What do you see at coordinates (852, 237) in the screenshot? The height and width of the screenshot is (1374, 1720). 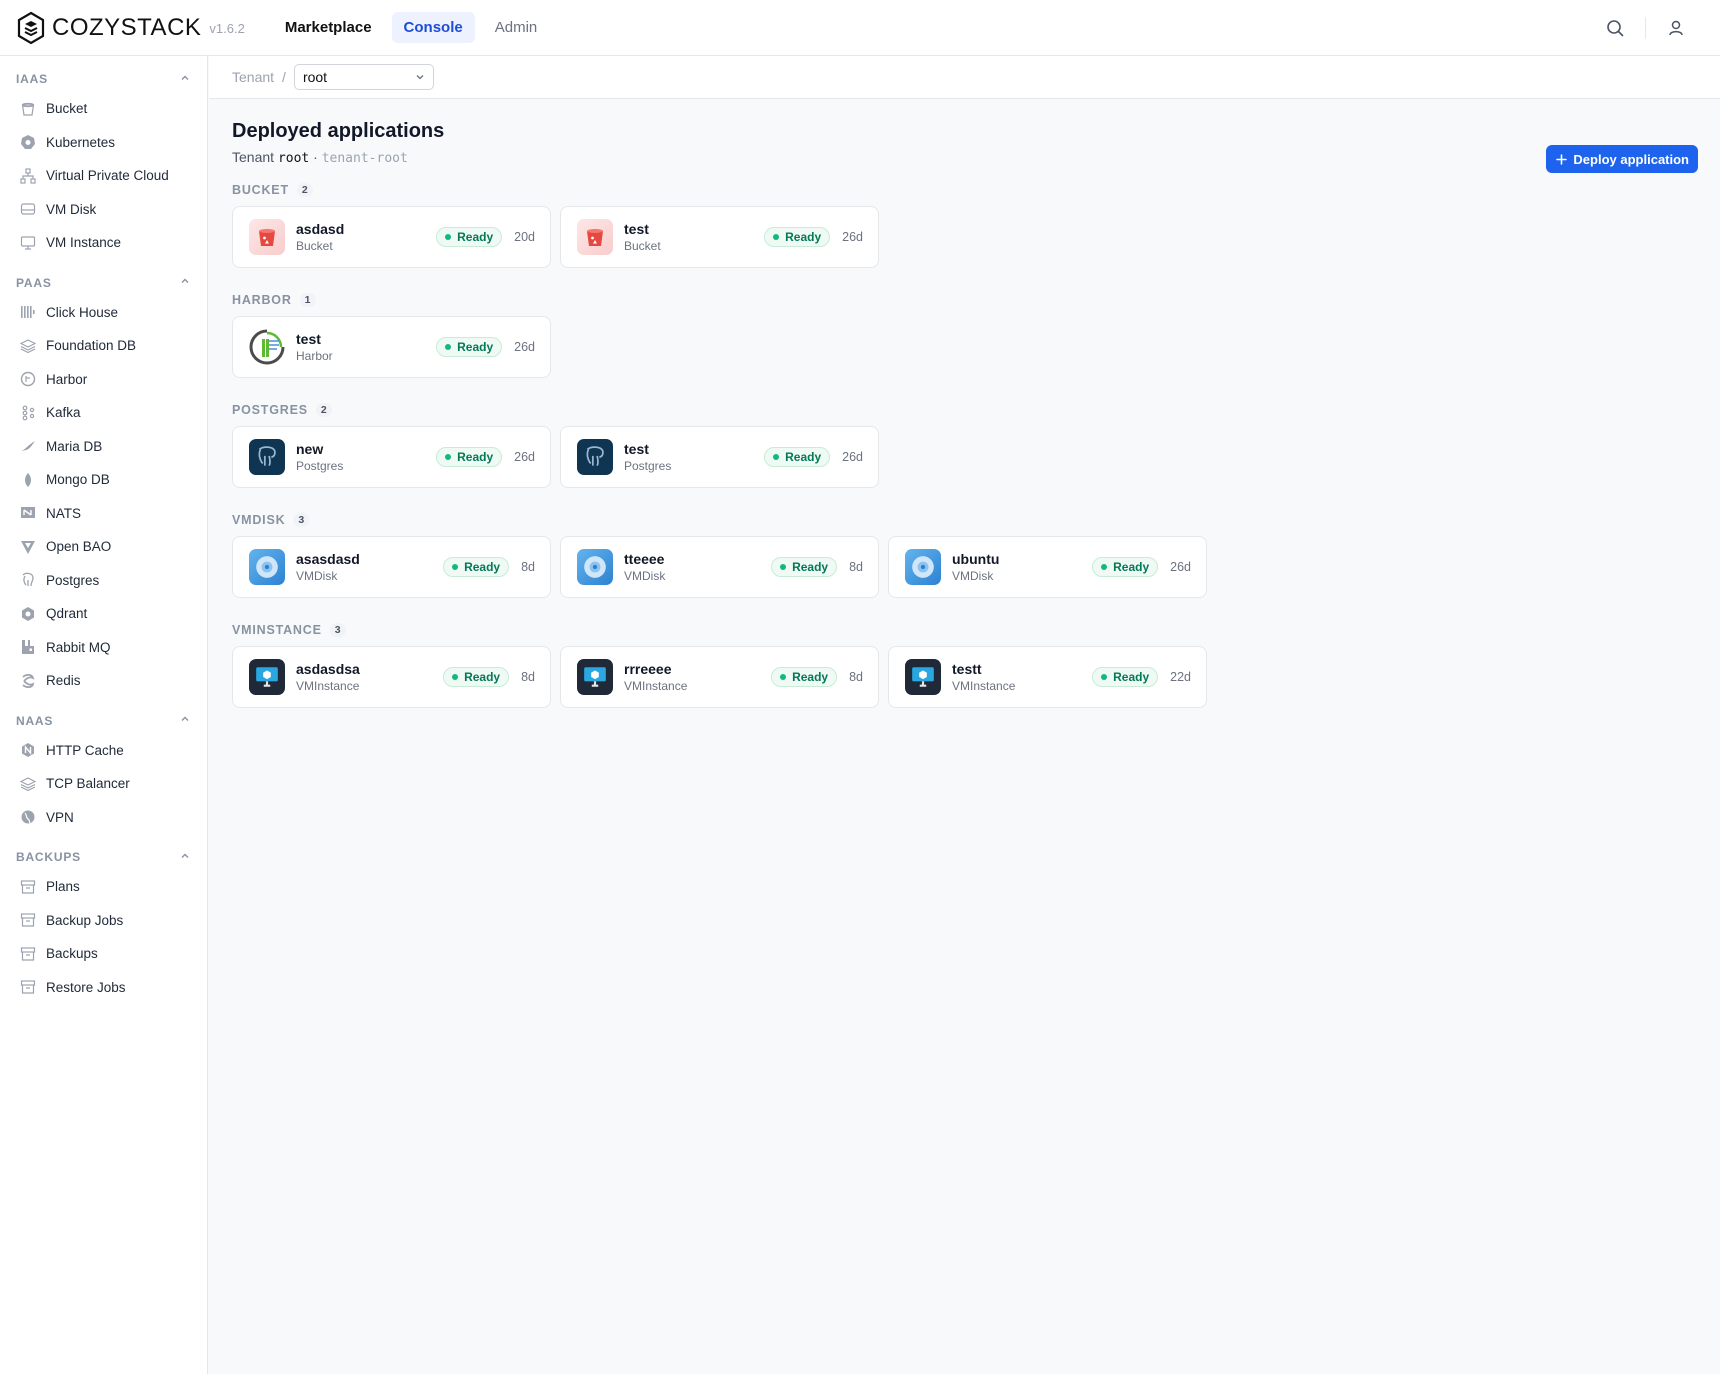 I see `app-age: 26d` at bounding box center [852, 237].